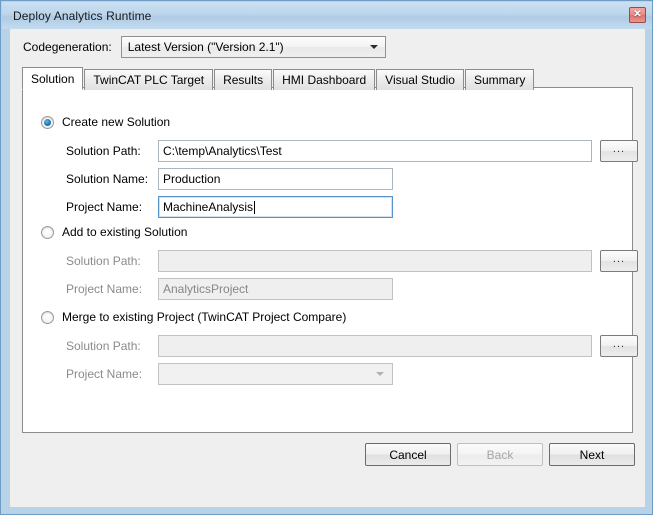 This screenshot has height=515, width=653. I want to click on close-button: ✕, so click(637, 15).